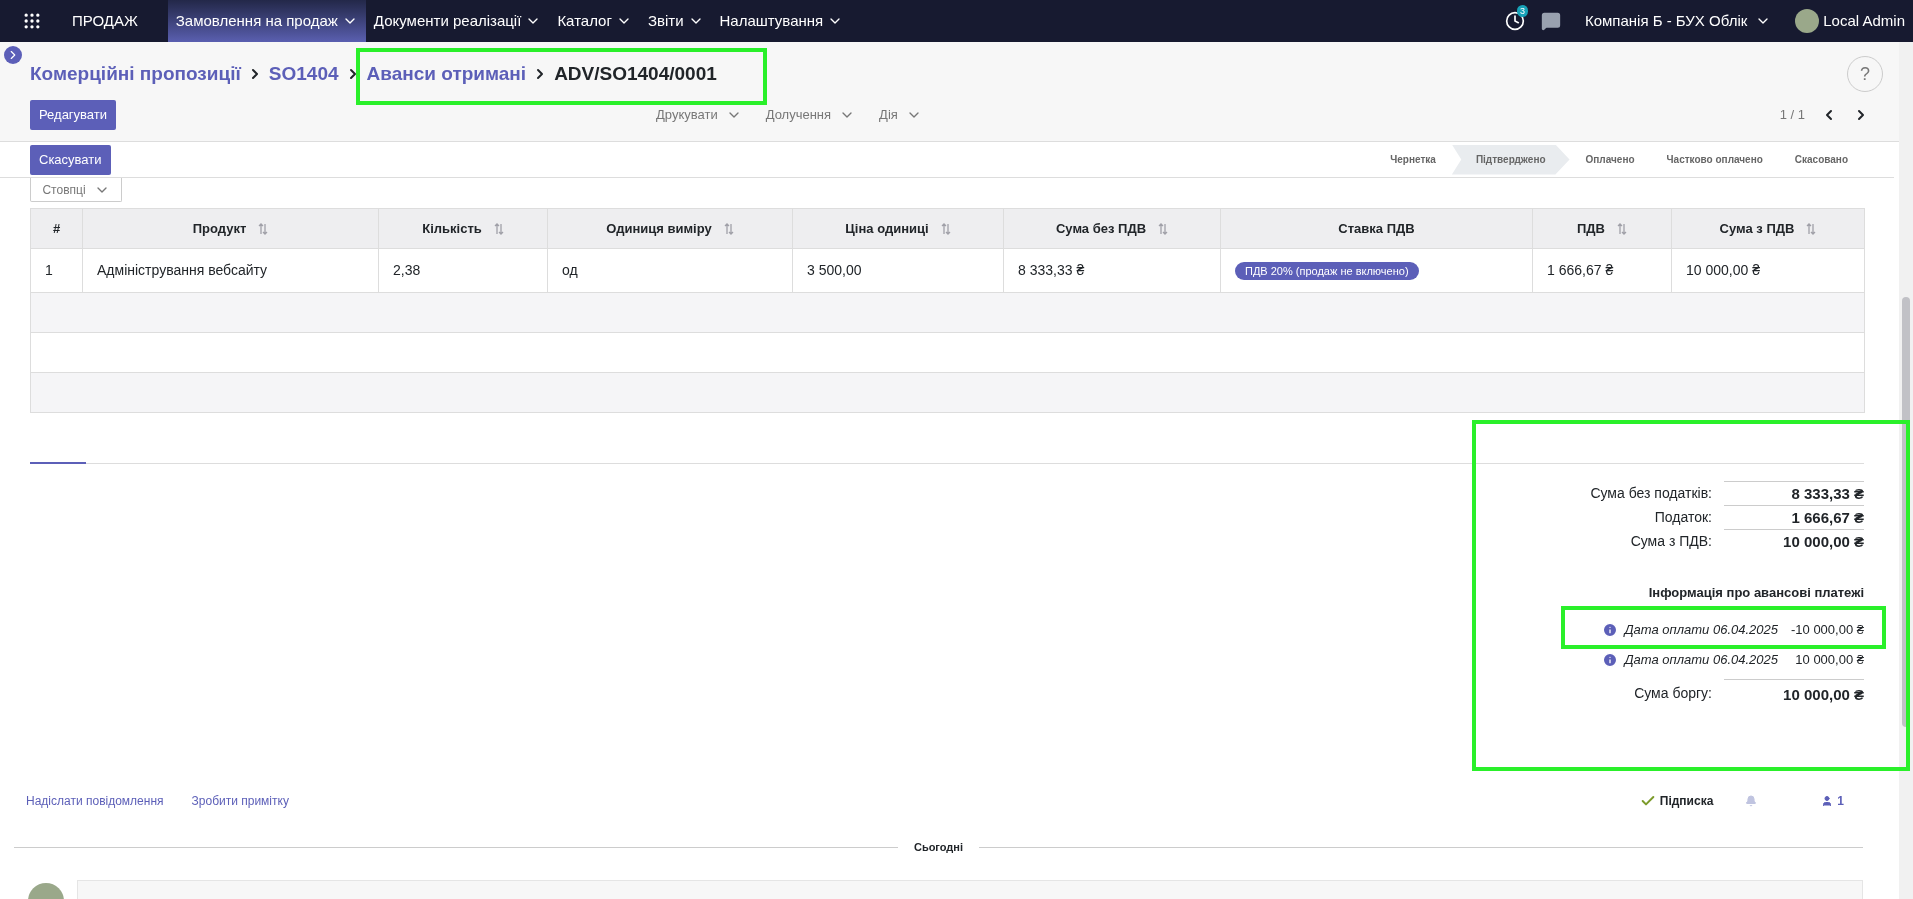 This screenshot has height=899, width=1913. I want to click on action-dropdown: Долучення, so click(810, 115).